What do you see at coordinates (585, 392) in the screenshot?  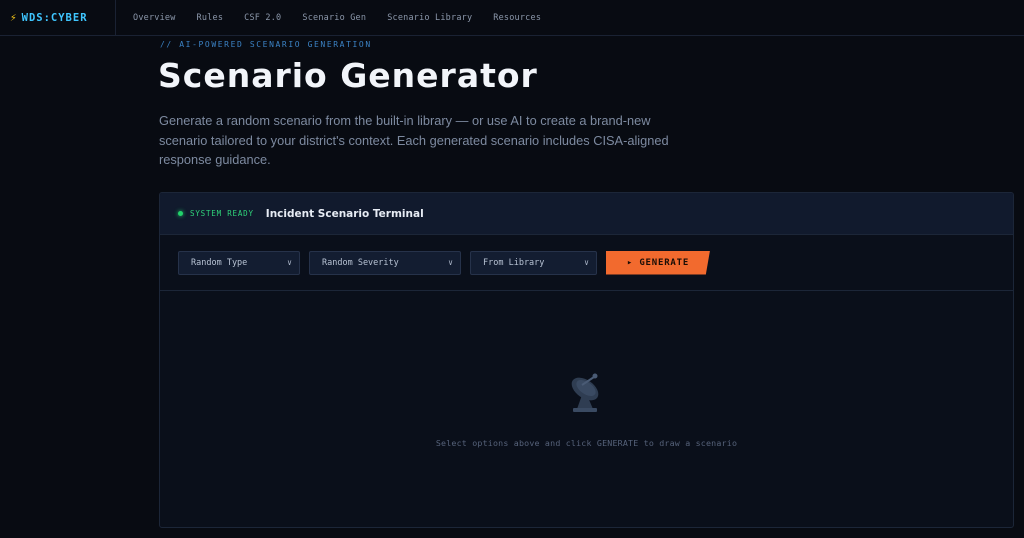 I see `satellite-dish-icon` at bounding box center [585, 392].